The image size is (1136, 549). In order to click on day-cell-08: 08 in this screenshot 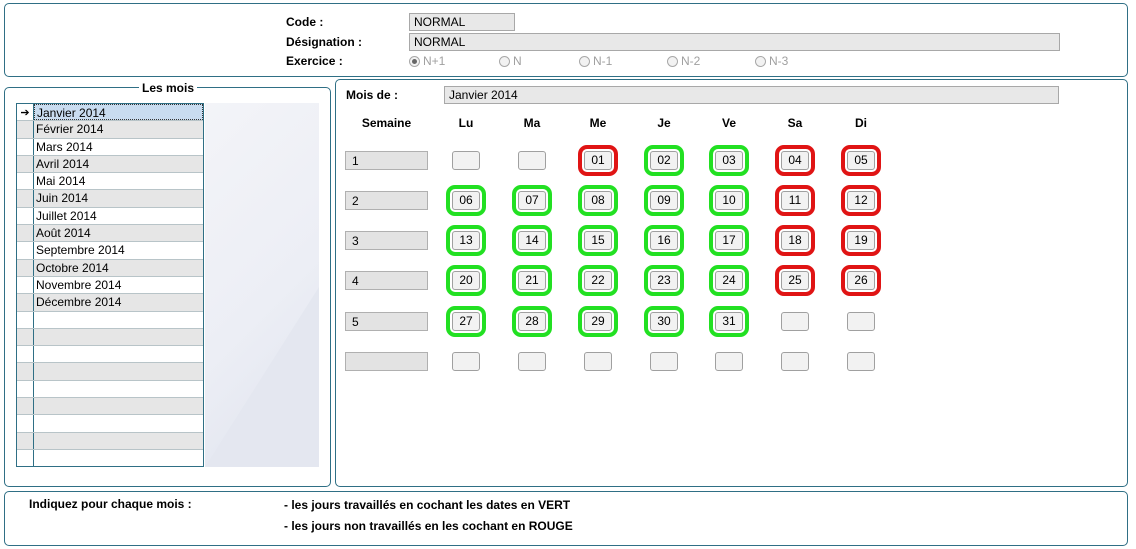, I will do `click(598, 200)`.